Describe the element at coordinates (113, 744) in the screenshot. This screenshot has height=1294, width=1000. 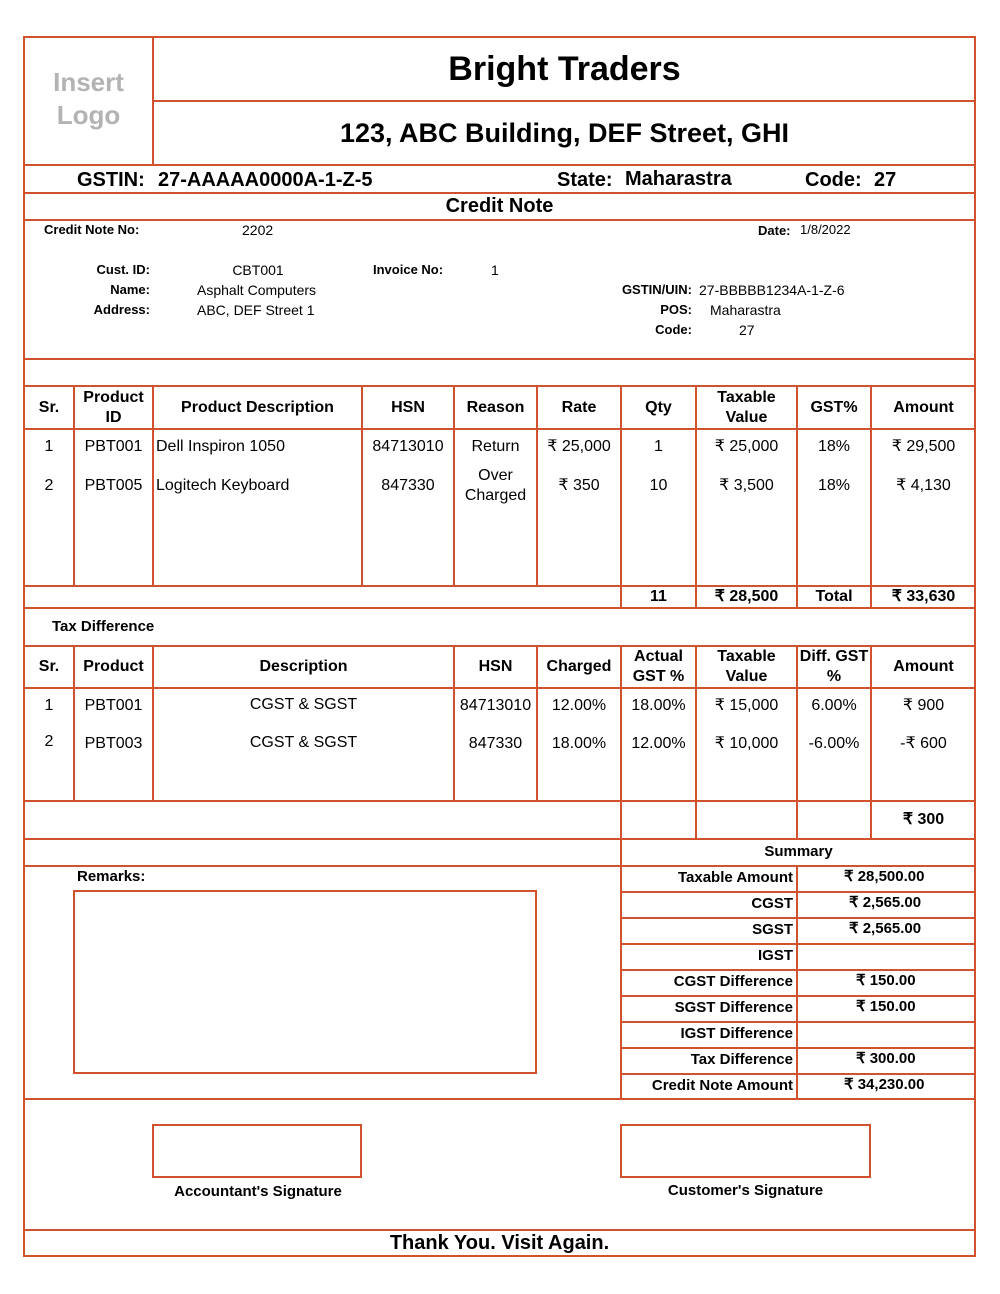
I see `tax-cell-product: PBT003` at that location.